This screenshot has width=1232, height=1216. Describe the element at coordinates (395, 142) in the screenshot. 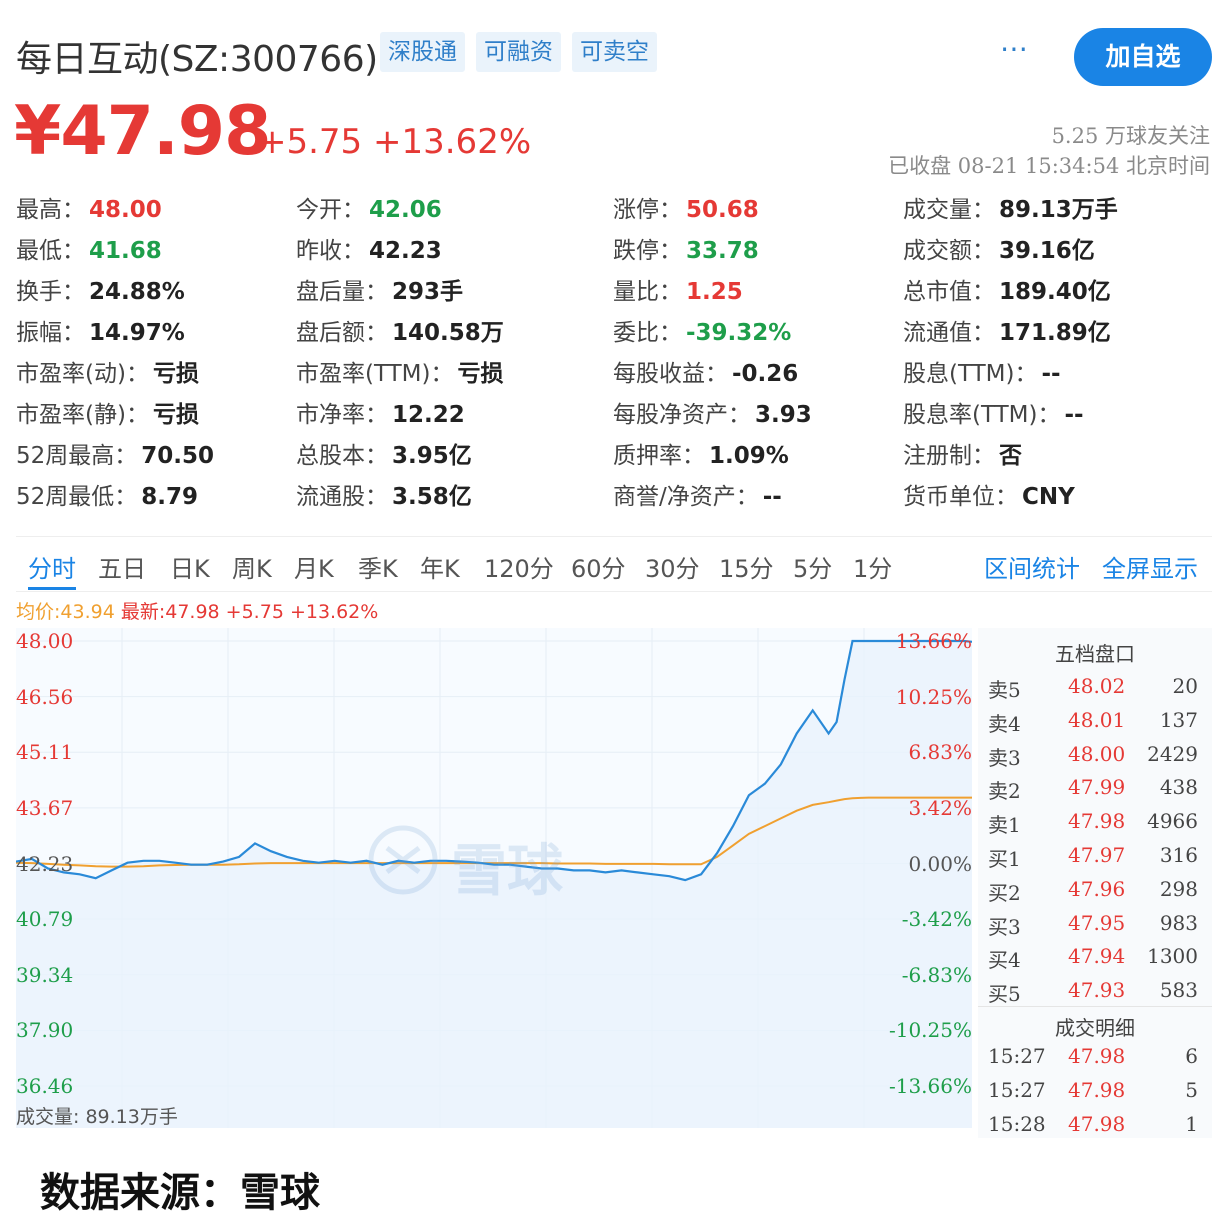

I see `price-change: +5.75 +13.62%` at that location.